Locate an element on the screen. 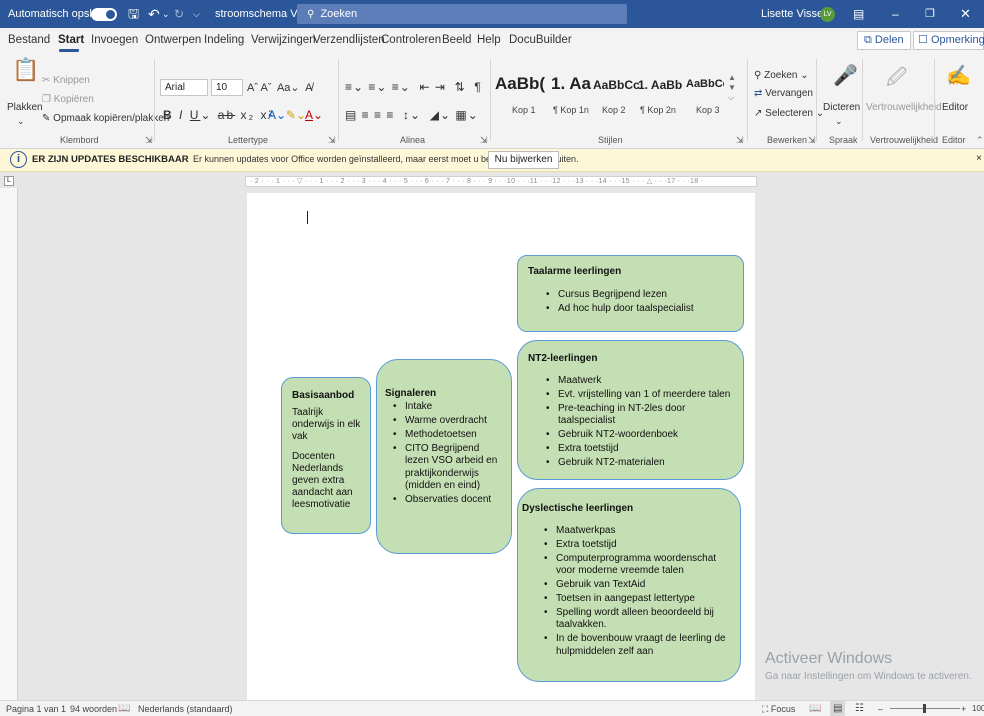 Image resolution: width=984 pixels, height=716 pixels. redo-icon: ↻ is located at coordinates (179, 14).